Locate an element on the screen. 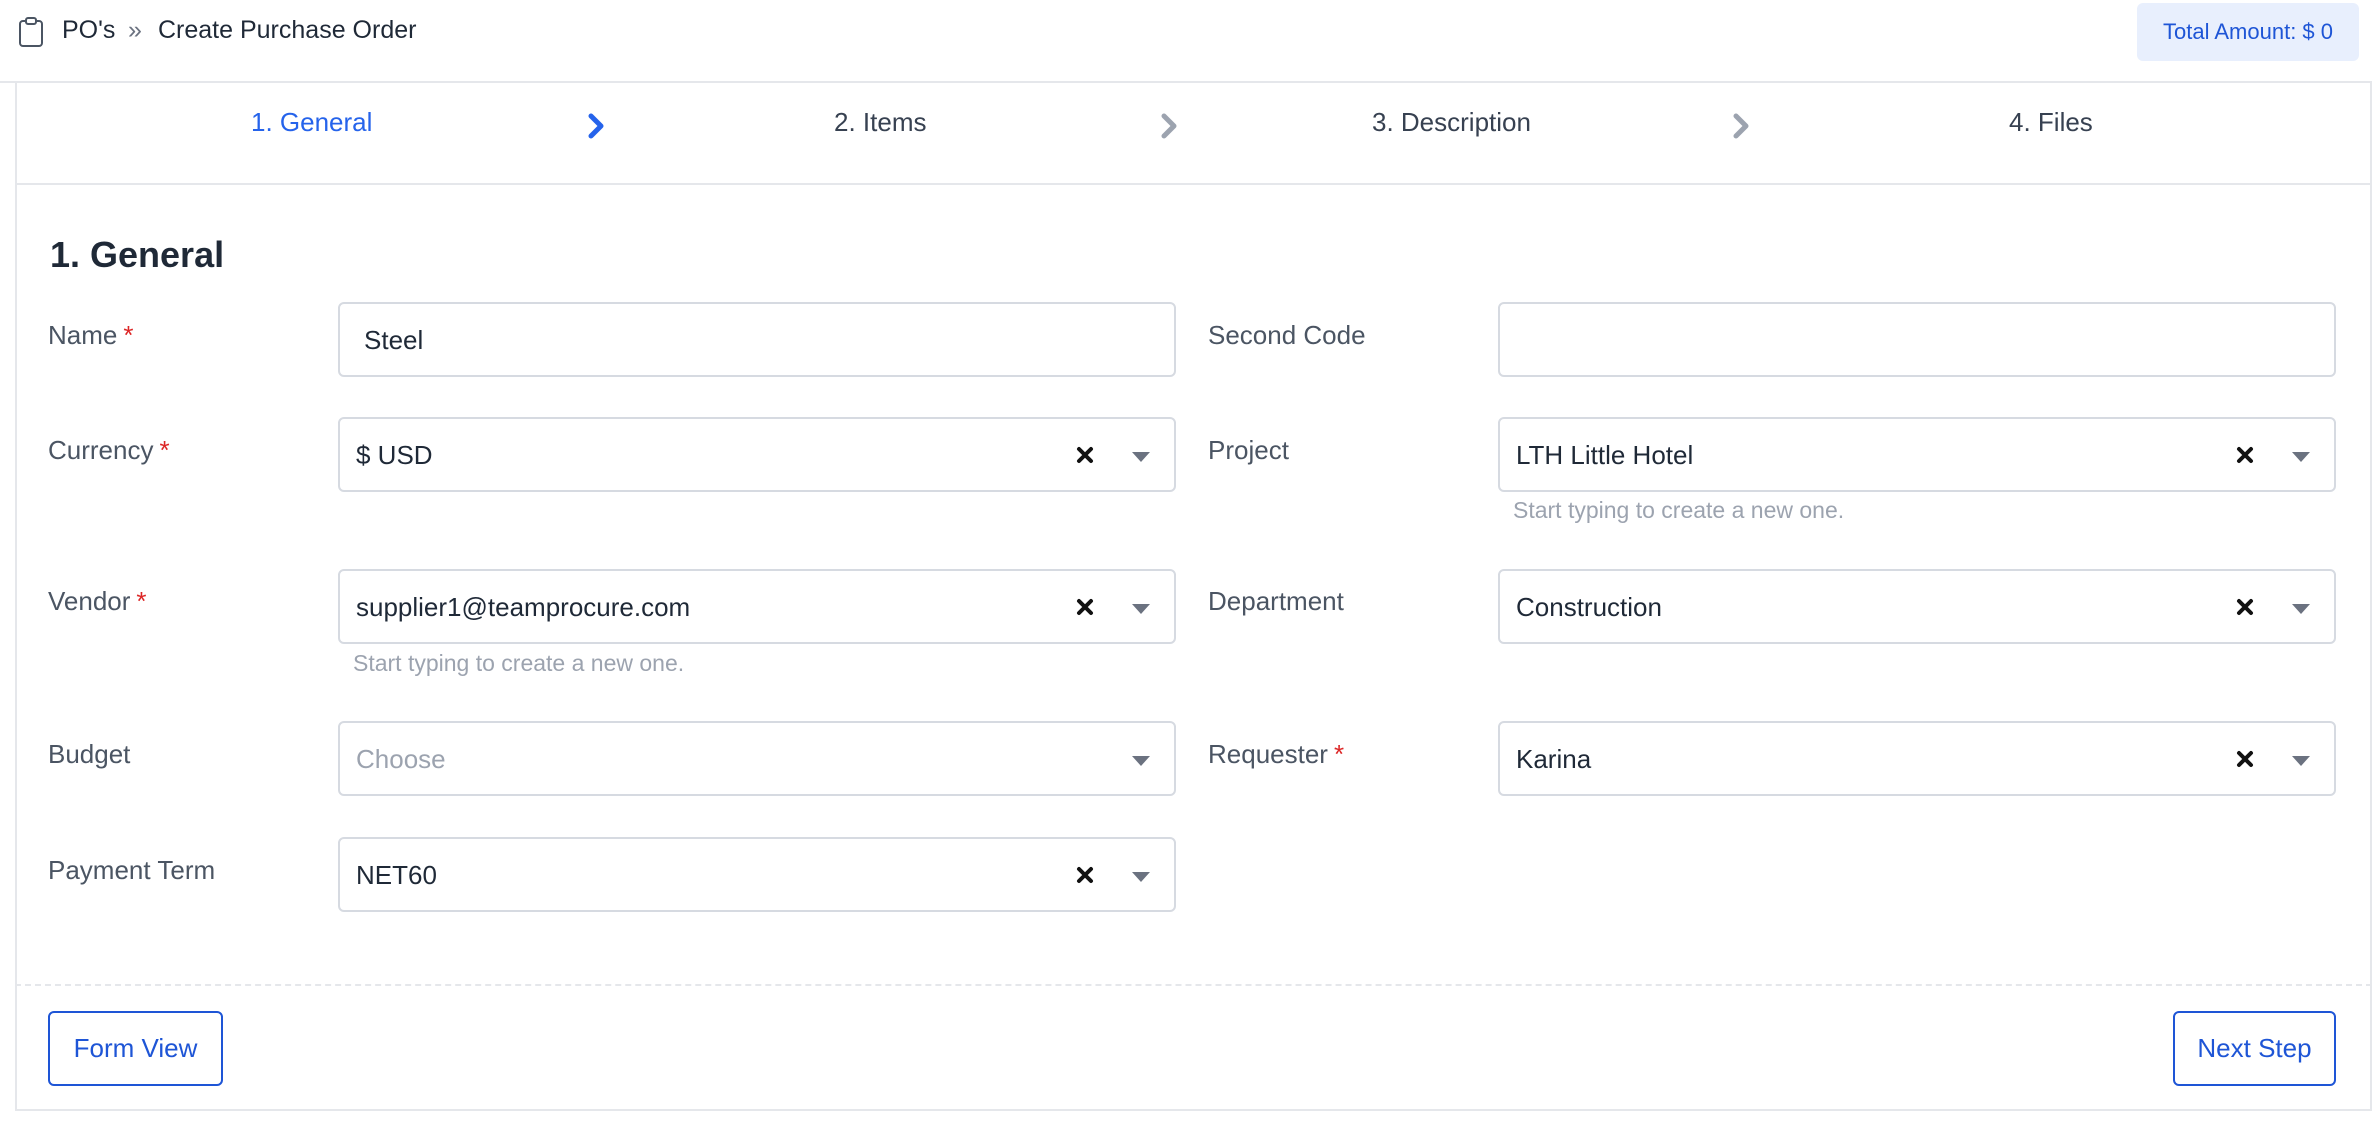 The height and width of the screenshot is (1138, 2372). project-label: Project is located at coordinates (1248, 450).